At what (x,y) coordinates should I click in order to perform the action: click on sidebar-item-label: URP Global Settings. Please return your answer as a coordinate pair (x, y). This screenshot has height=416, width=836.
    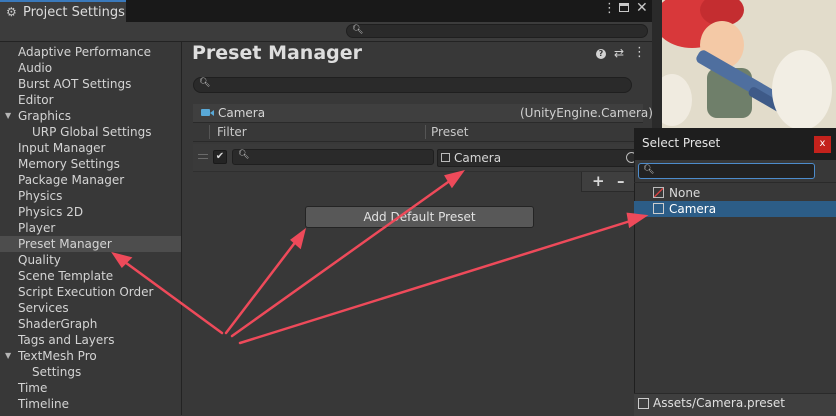
    Looking at the image, I should click on (92, 132).